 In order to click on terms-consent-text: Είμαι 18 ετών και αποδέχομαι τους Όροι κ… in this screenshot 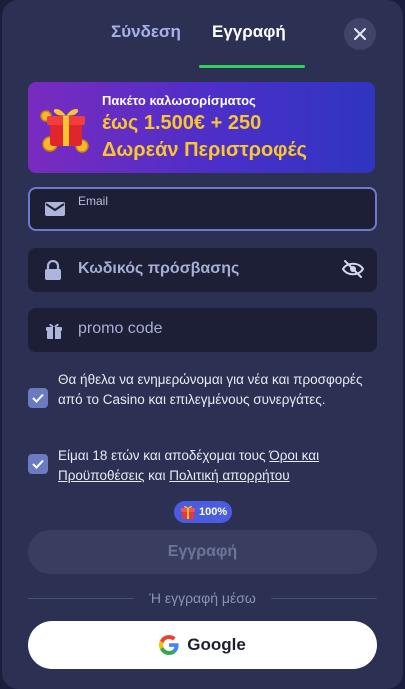, I will do `click(220, 465)`.